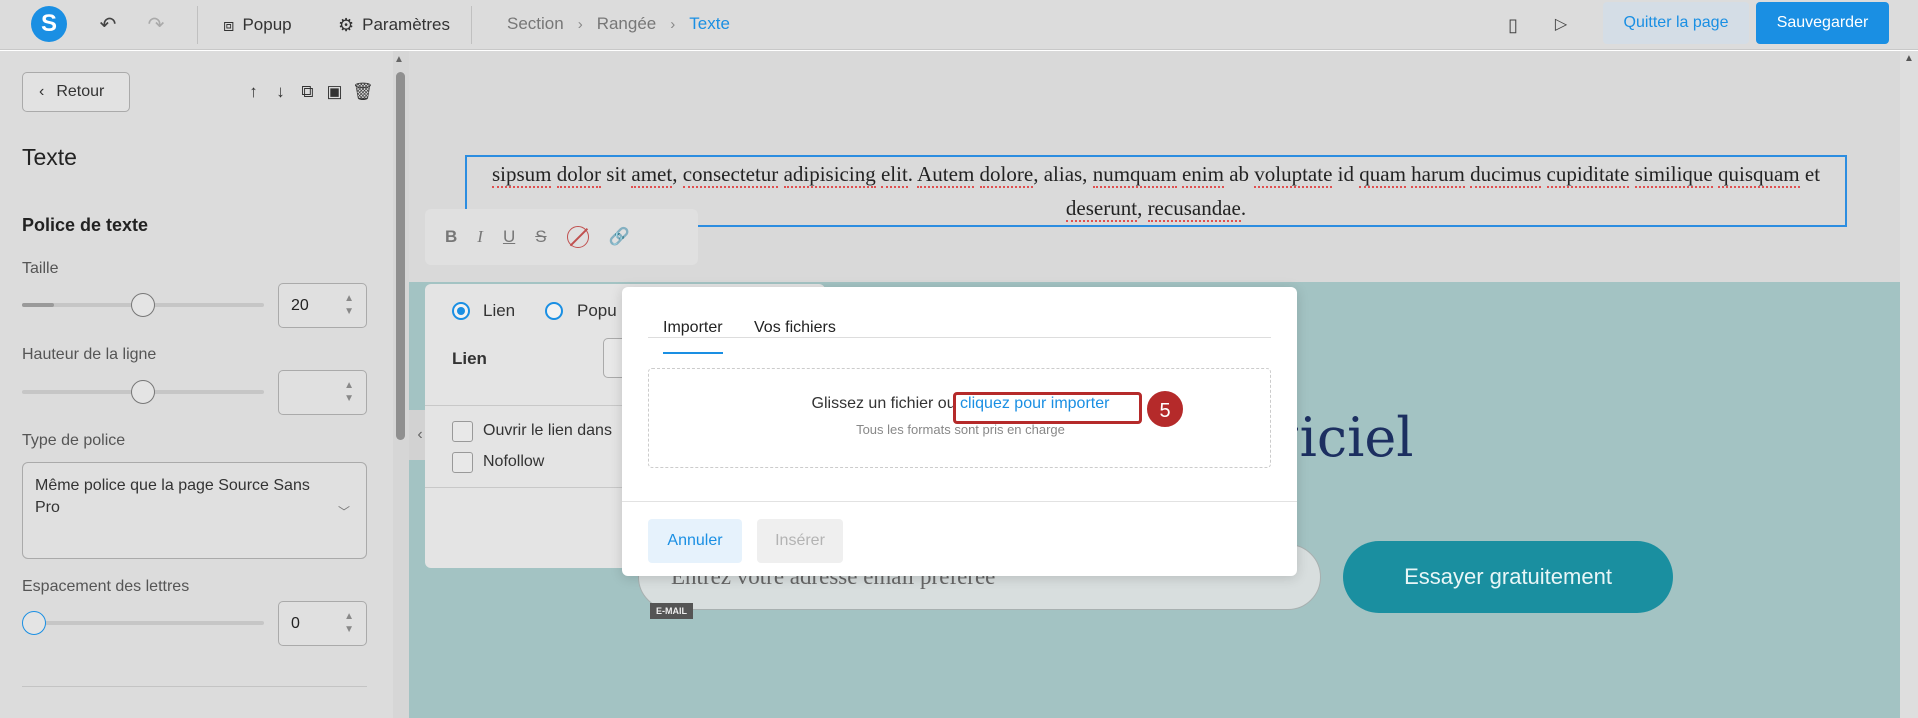 The image size is (1918, 718). Describe the element at coordinates (673, 24) in the screenshot. I see `chevron-right-icon: ›` at that location.